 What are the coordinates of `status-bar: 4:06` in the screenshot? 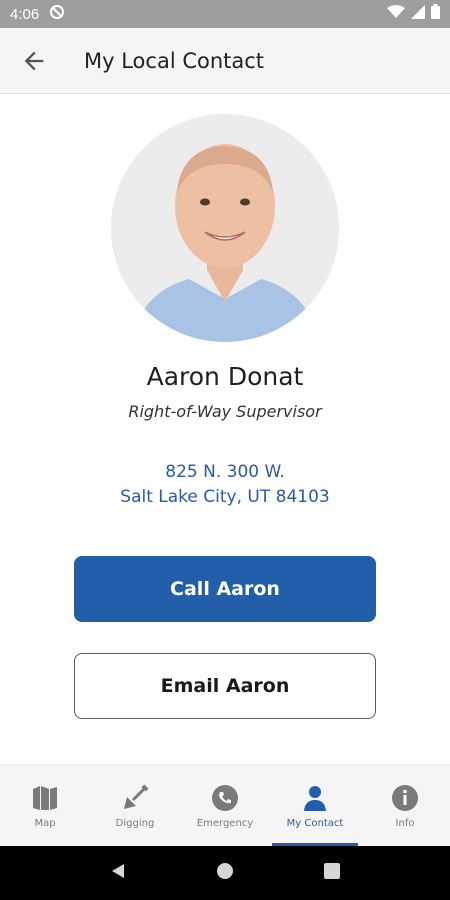 It's located at (225, 14).